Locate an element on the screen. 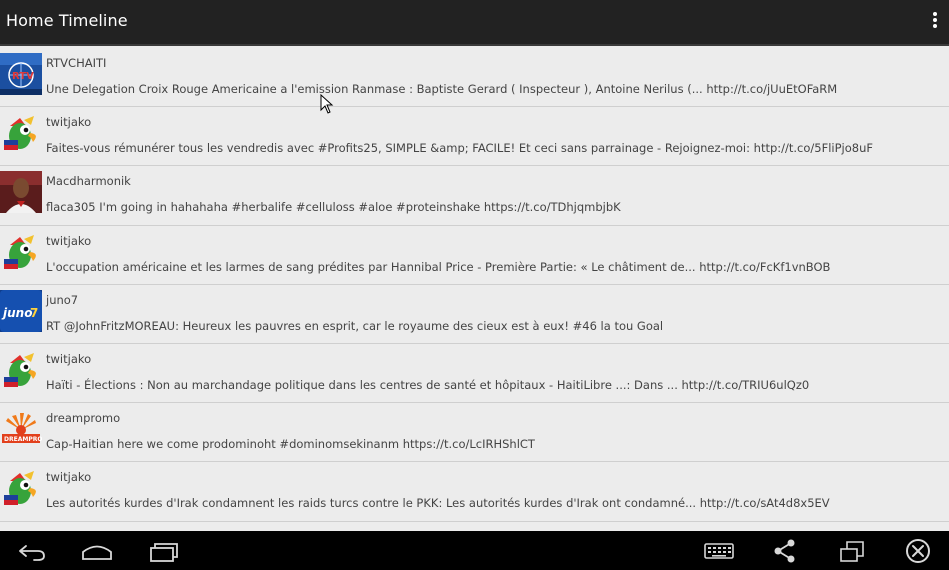 This screenshot has height=570, width=949. rtvc-logo-icon: RTV is located at coordinates (21, 74).